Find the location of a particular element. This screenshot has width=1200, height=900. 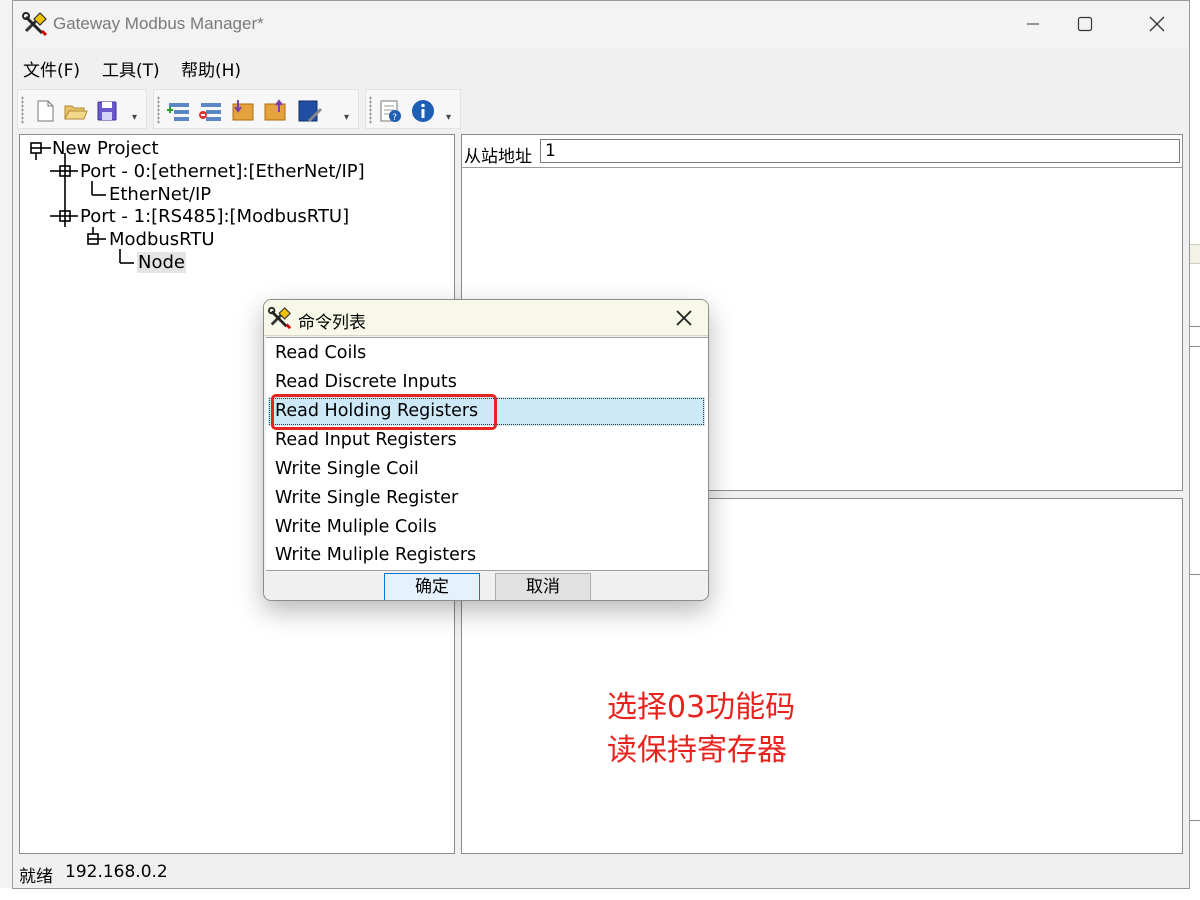

tree-item-node: Node is located at coordinates (161, 262).